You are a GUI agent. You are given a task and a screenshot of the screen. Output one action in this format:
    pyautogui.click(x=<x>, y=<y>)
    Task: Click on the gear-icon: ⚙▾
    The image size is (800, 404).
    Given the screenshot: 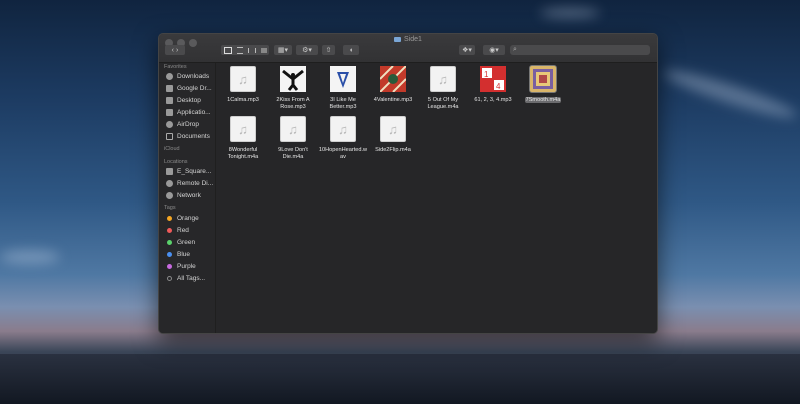 What is the action you would take?
    pyautogui.click(x=307, y=50)
    